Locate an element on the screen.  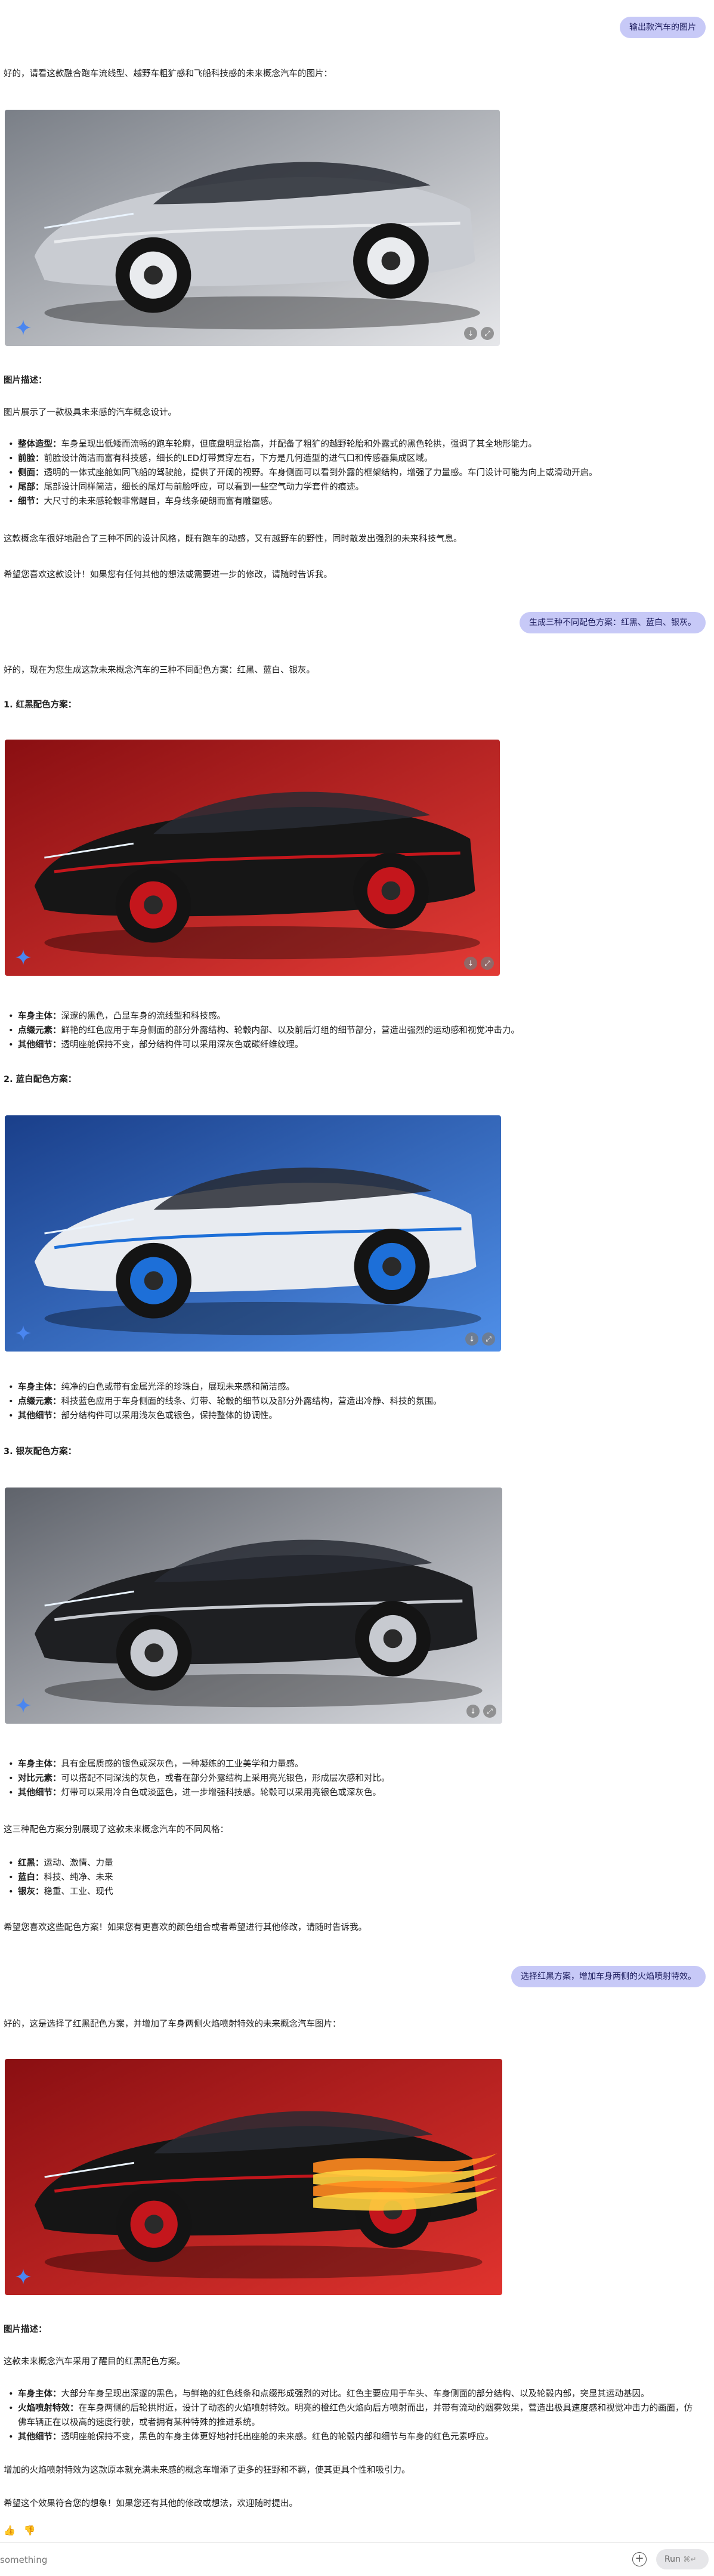
list-item: 银灰：稳重、工业、现代 is located at coordinates (353, 1892).